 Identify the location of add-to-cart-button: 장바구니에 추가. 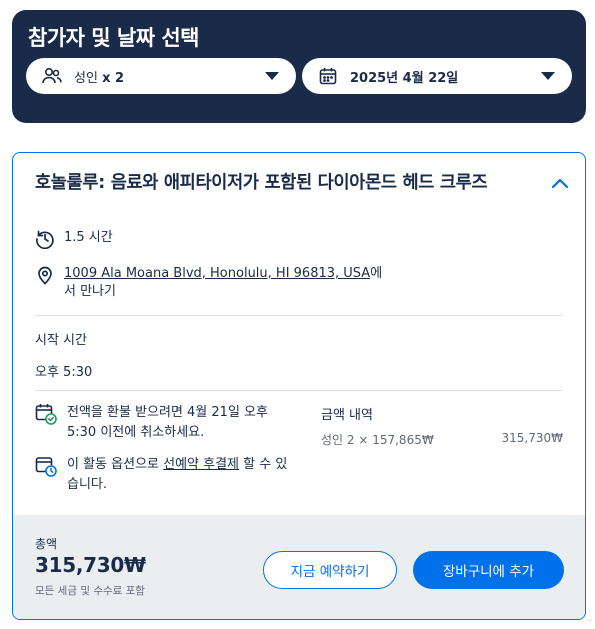
(488, 570).